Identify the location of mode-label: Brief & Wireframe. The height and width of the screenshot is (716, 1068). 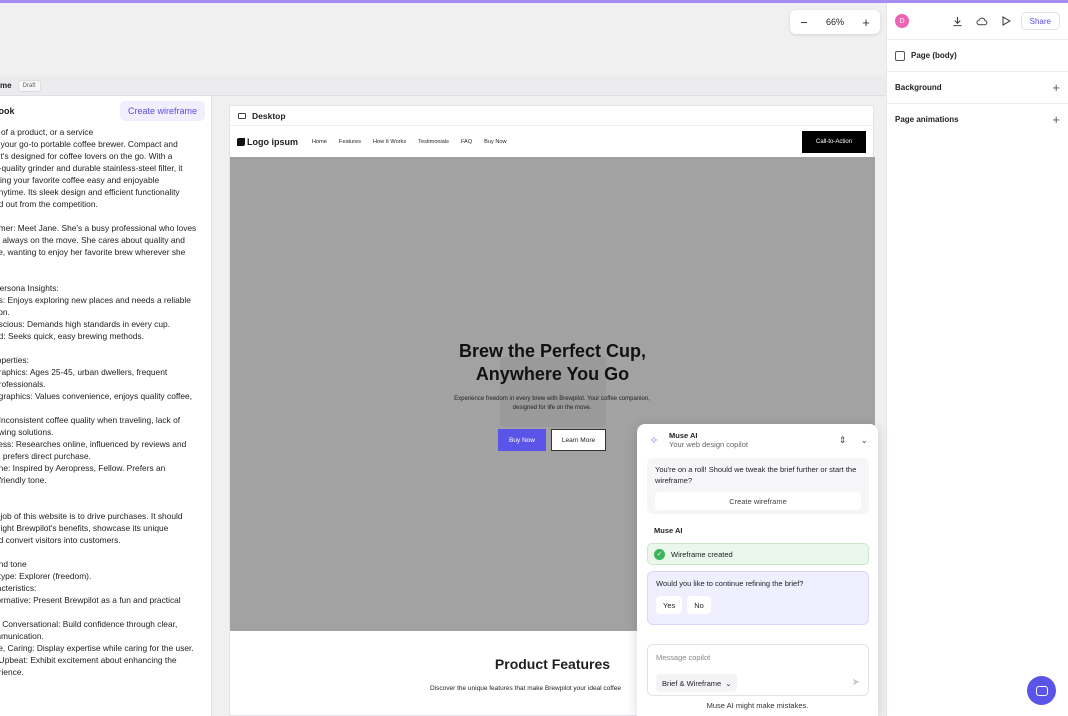
(692, 683).